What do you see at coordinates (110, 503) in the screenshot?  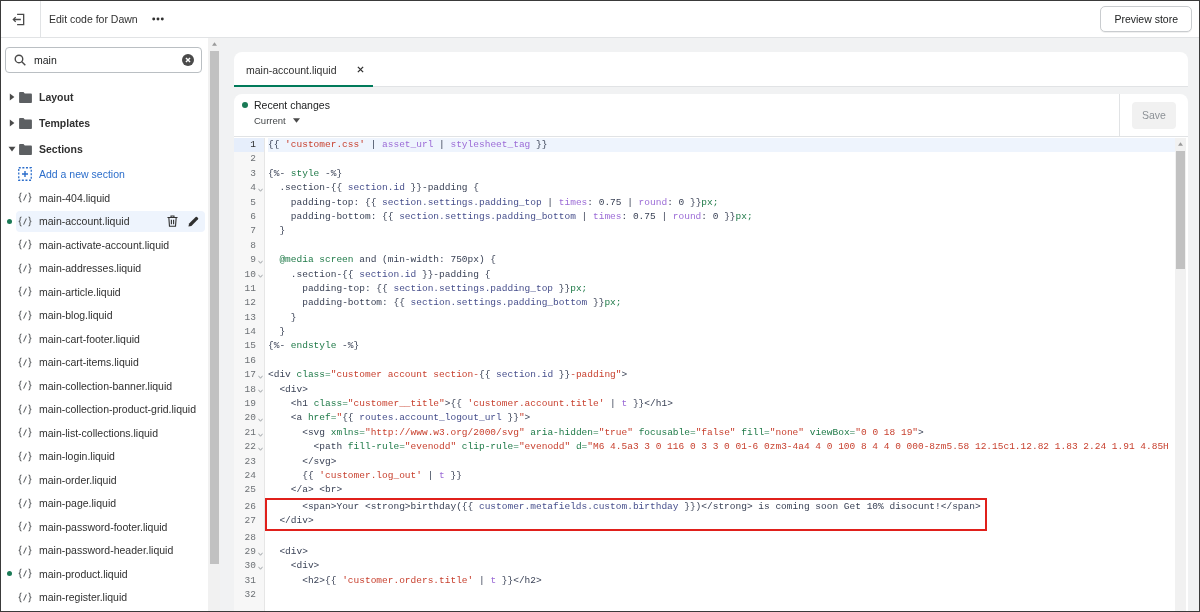 I see `file-item: main-page.liquid` at bounding box center [110, 503].